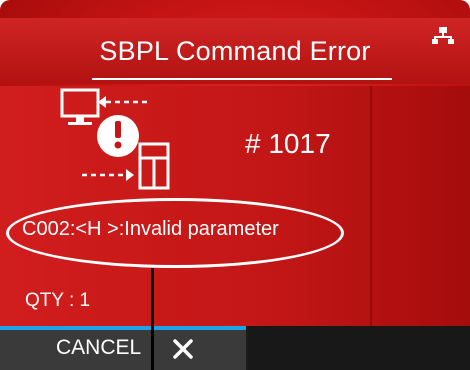 The height and width of the screenshot is (370, 470). What do you see at coordinates (175, 233) in the screenshot?
I see `highlight-ellipse` at bounding box center [175, 233].